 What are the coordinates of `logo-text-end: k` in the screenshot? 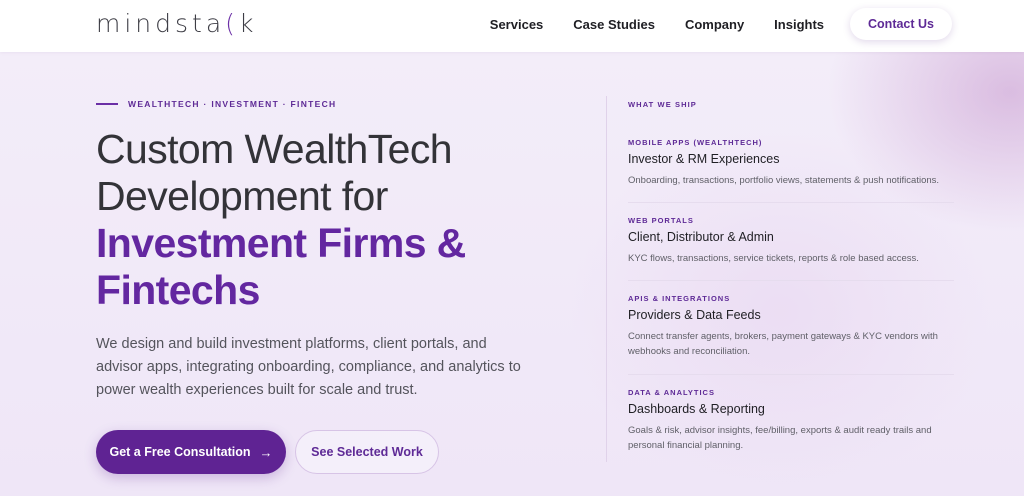 It's located at (248, 23).